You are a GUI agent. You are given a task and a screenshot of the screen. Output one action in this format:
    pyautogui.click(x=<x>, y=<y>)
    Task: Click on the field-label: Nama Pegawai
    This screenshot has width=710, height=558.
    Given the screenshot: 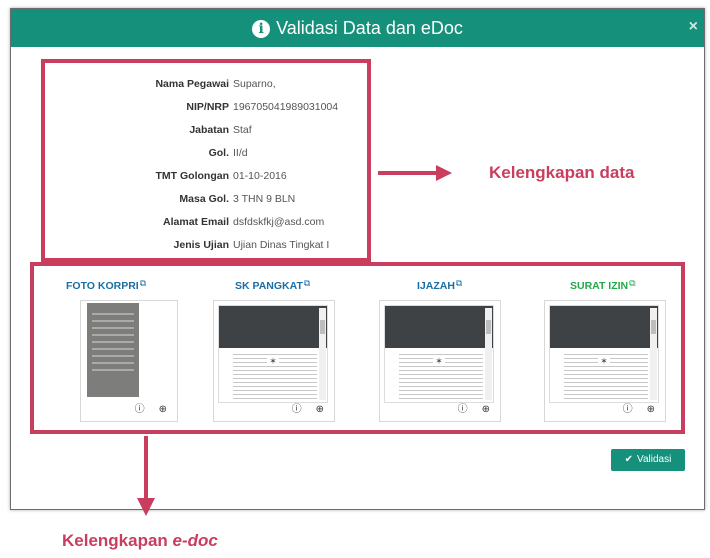 What is the action you would take?
    pyautogui.click(x=192, y=84)
    